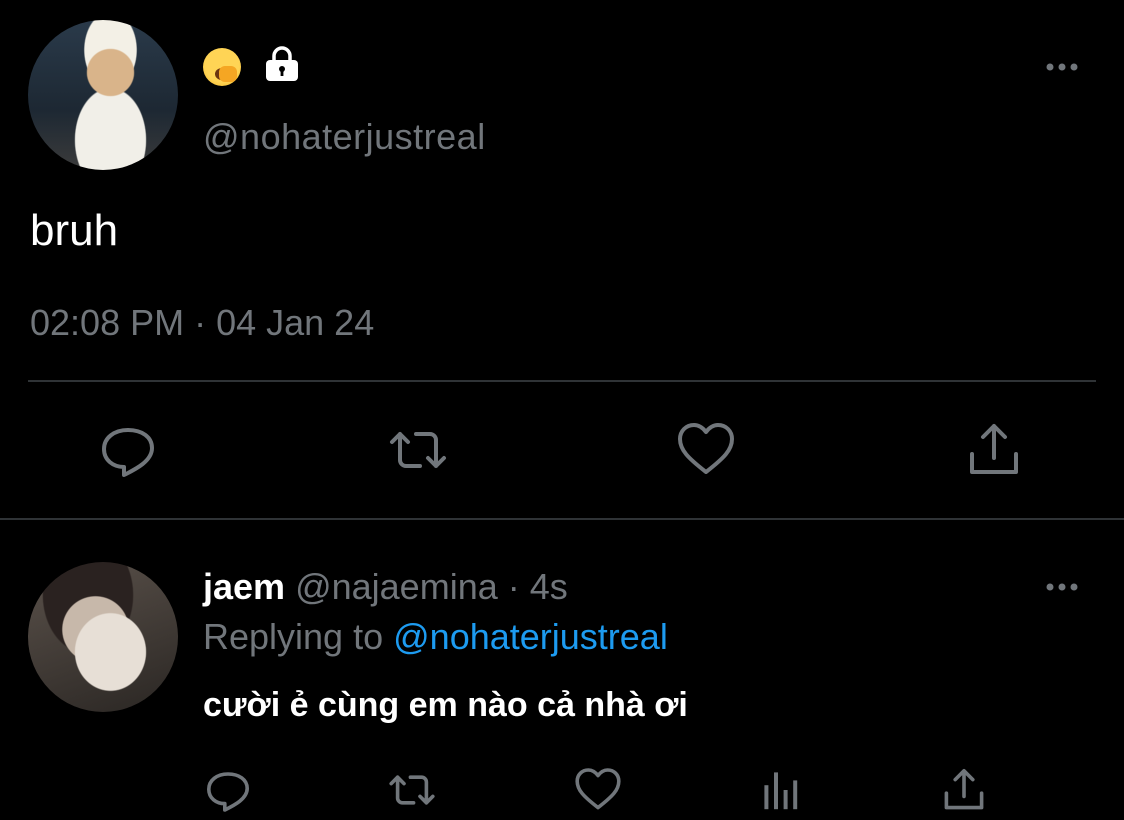  Describe the element at coordinates (445, 705) in the screenshot. I see `reply-text: cười ẻ cùng em nào cả nhà ơi` at that location.